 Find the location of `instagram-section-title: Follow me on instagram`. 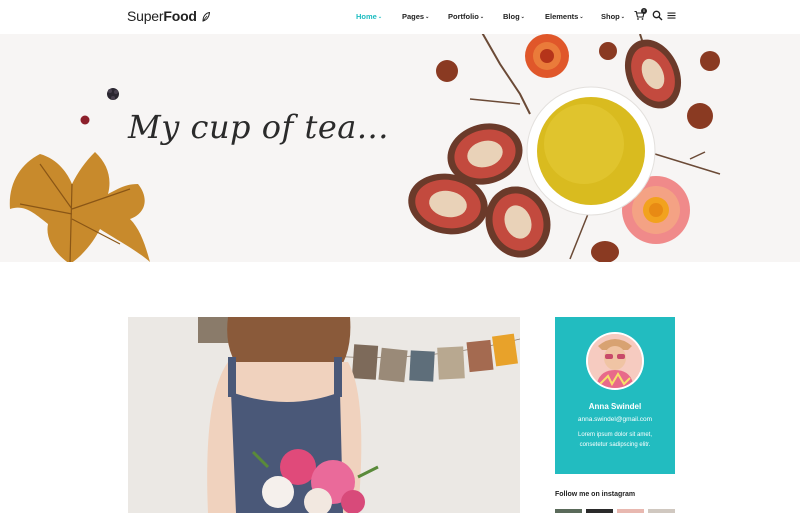

instagram-section-title: Follow me on instagram is located at coordinates (595, 494).